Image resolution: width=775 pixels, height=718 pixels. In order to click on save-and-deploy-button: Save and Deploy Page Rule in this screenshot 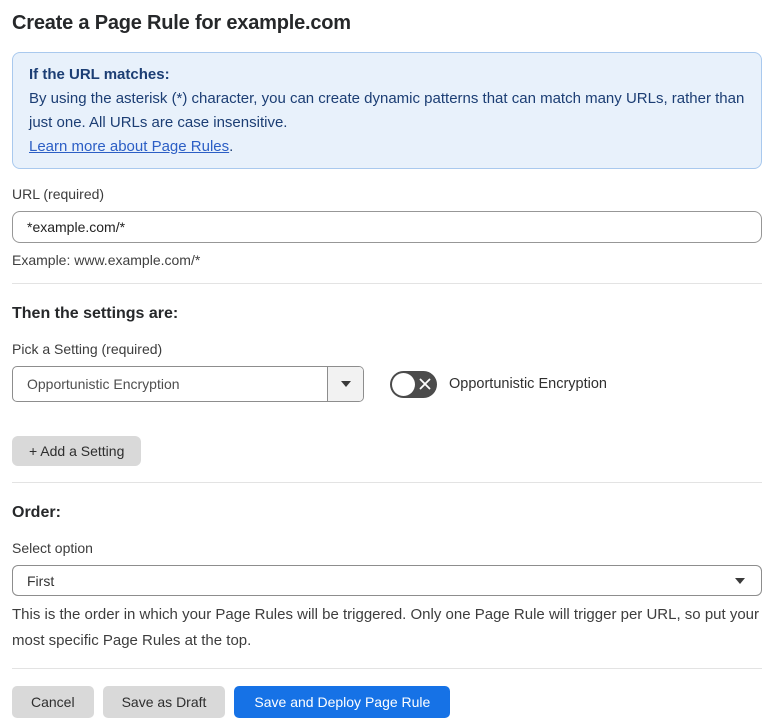, I will do `click(342, 702)`.